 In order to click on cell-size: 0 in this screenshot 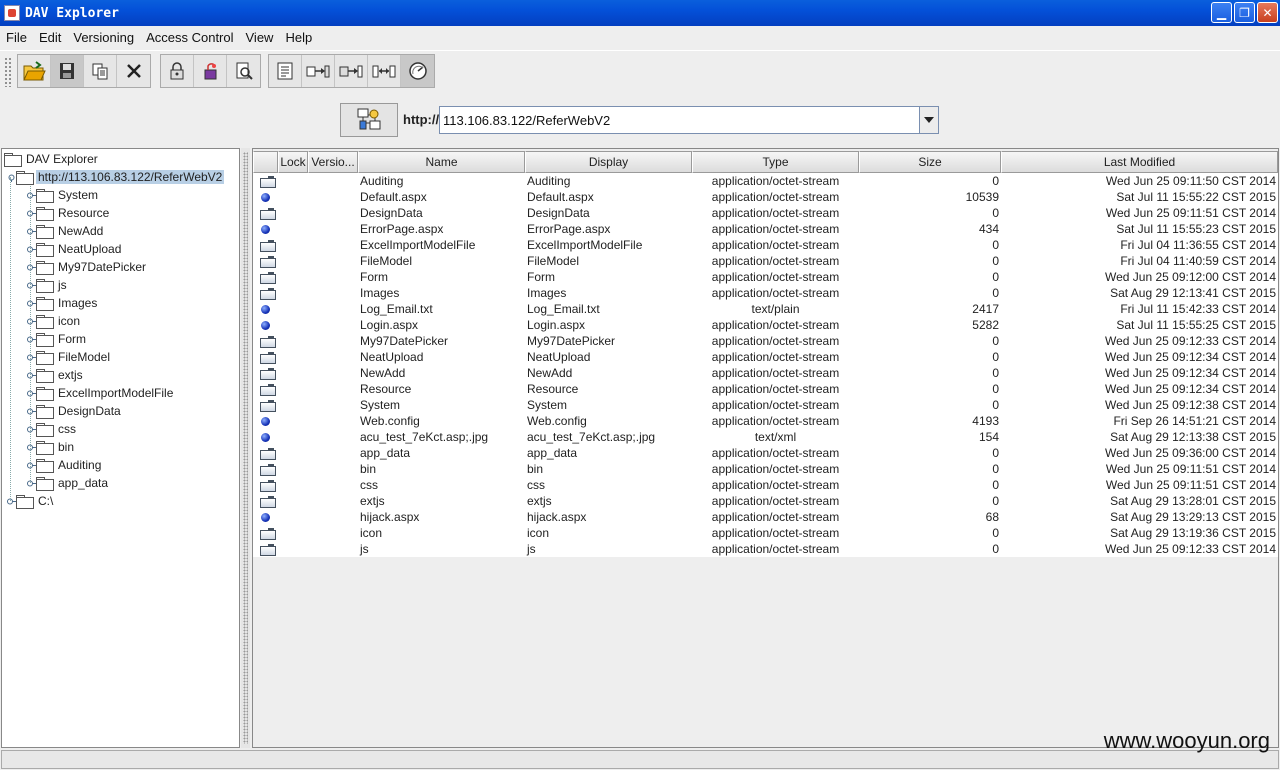, I will do `click(995, 485)`.